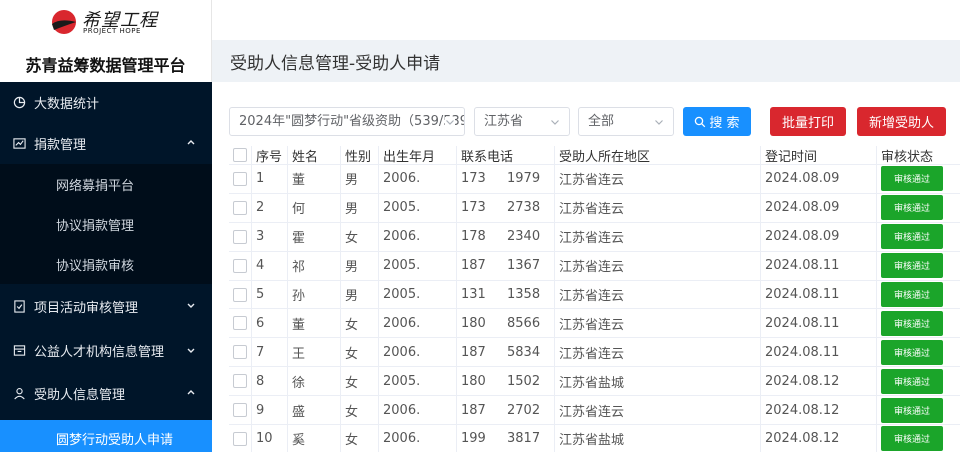 The height and width of the screenshot is (452, 960). What do you see at coordinates (473, 352) in the screenshot?
I see `row-phone-prefix: 187` at bounding box center [473, 352].